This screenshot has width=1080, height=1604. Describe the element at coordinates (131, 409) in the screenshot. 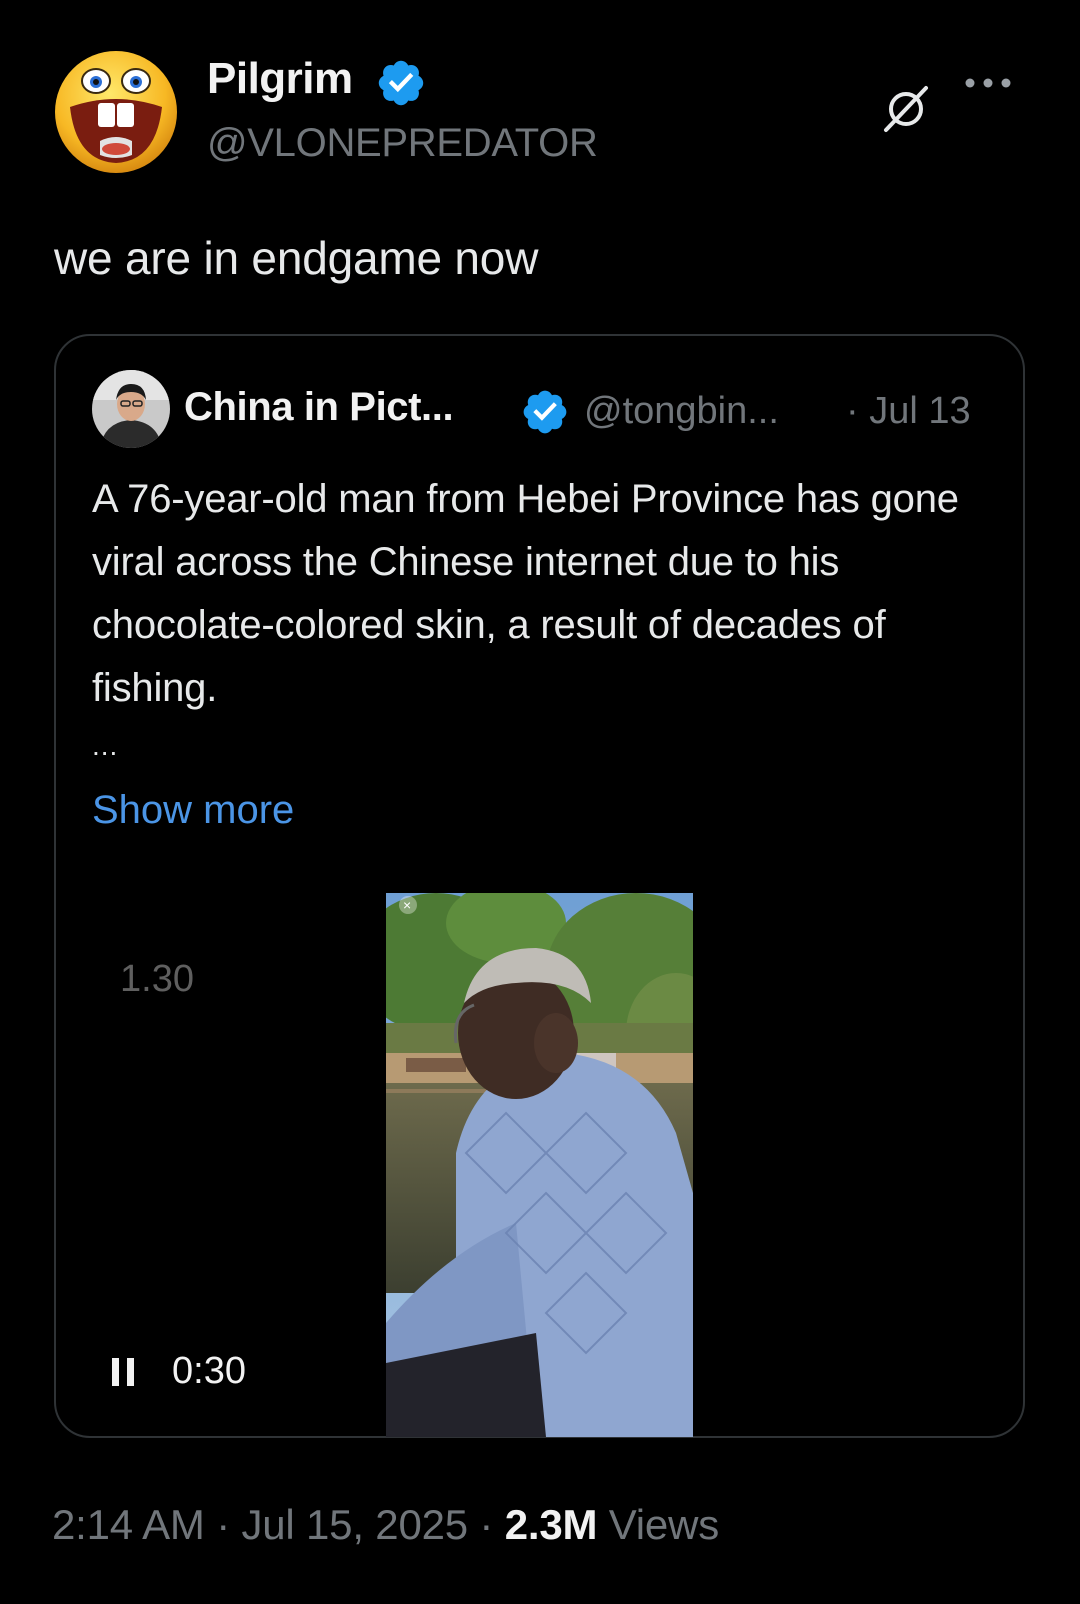

I see `quoted-author-avatar` at that location.